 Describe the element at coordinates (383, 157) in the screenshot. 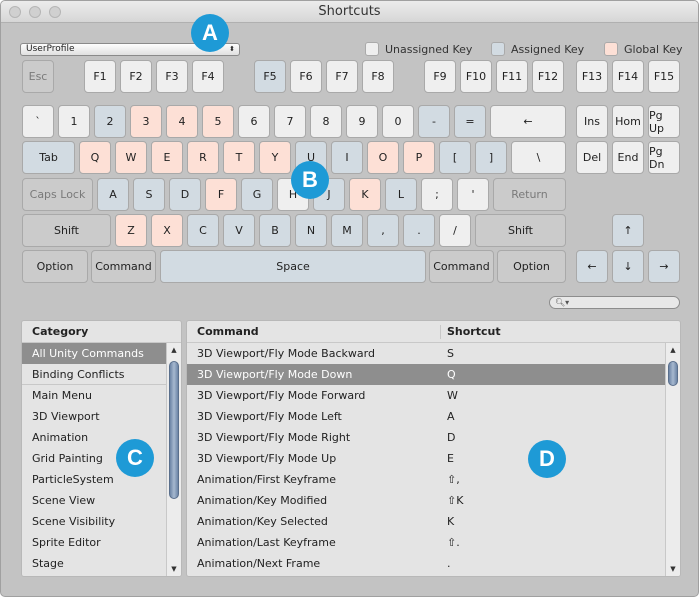

I see `key-o: O` at that location.